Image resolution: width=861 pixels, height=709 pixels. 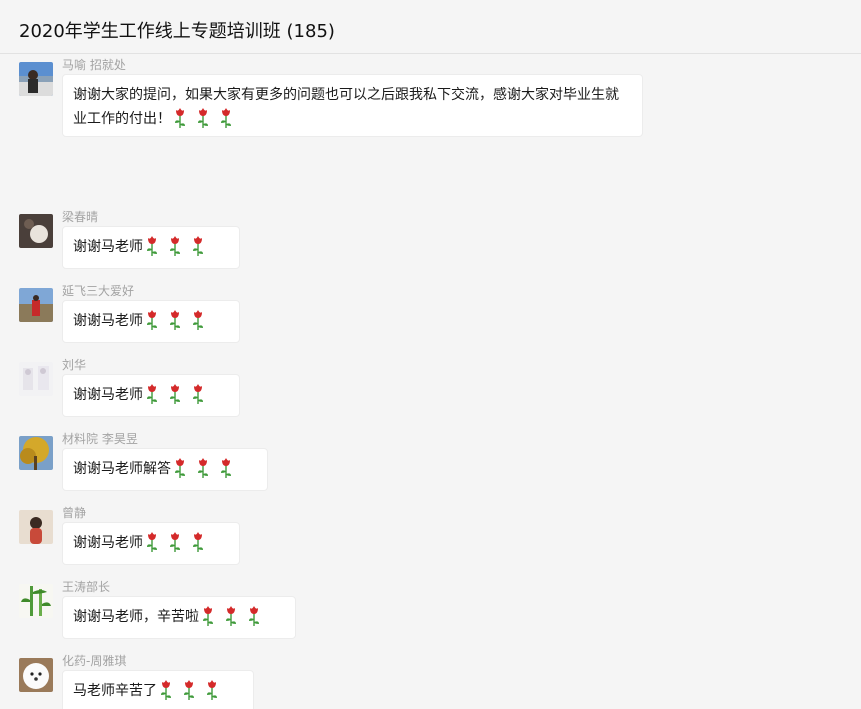 What do you see at coordinates (74, 513) in the screenshot?
I see `sender-name: 曾静` at bounding box center [74, 513].